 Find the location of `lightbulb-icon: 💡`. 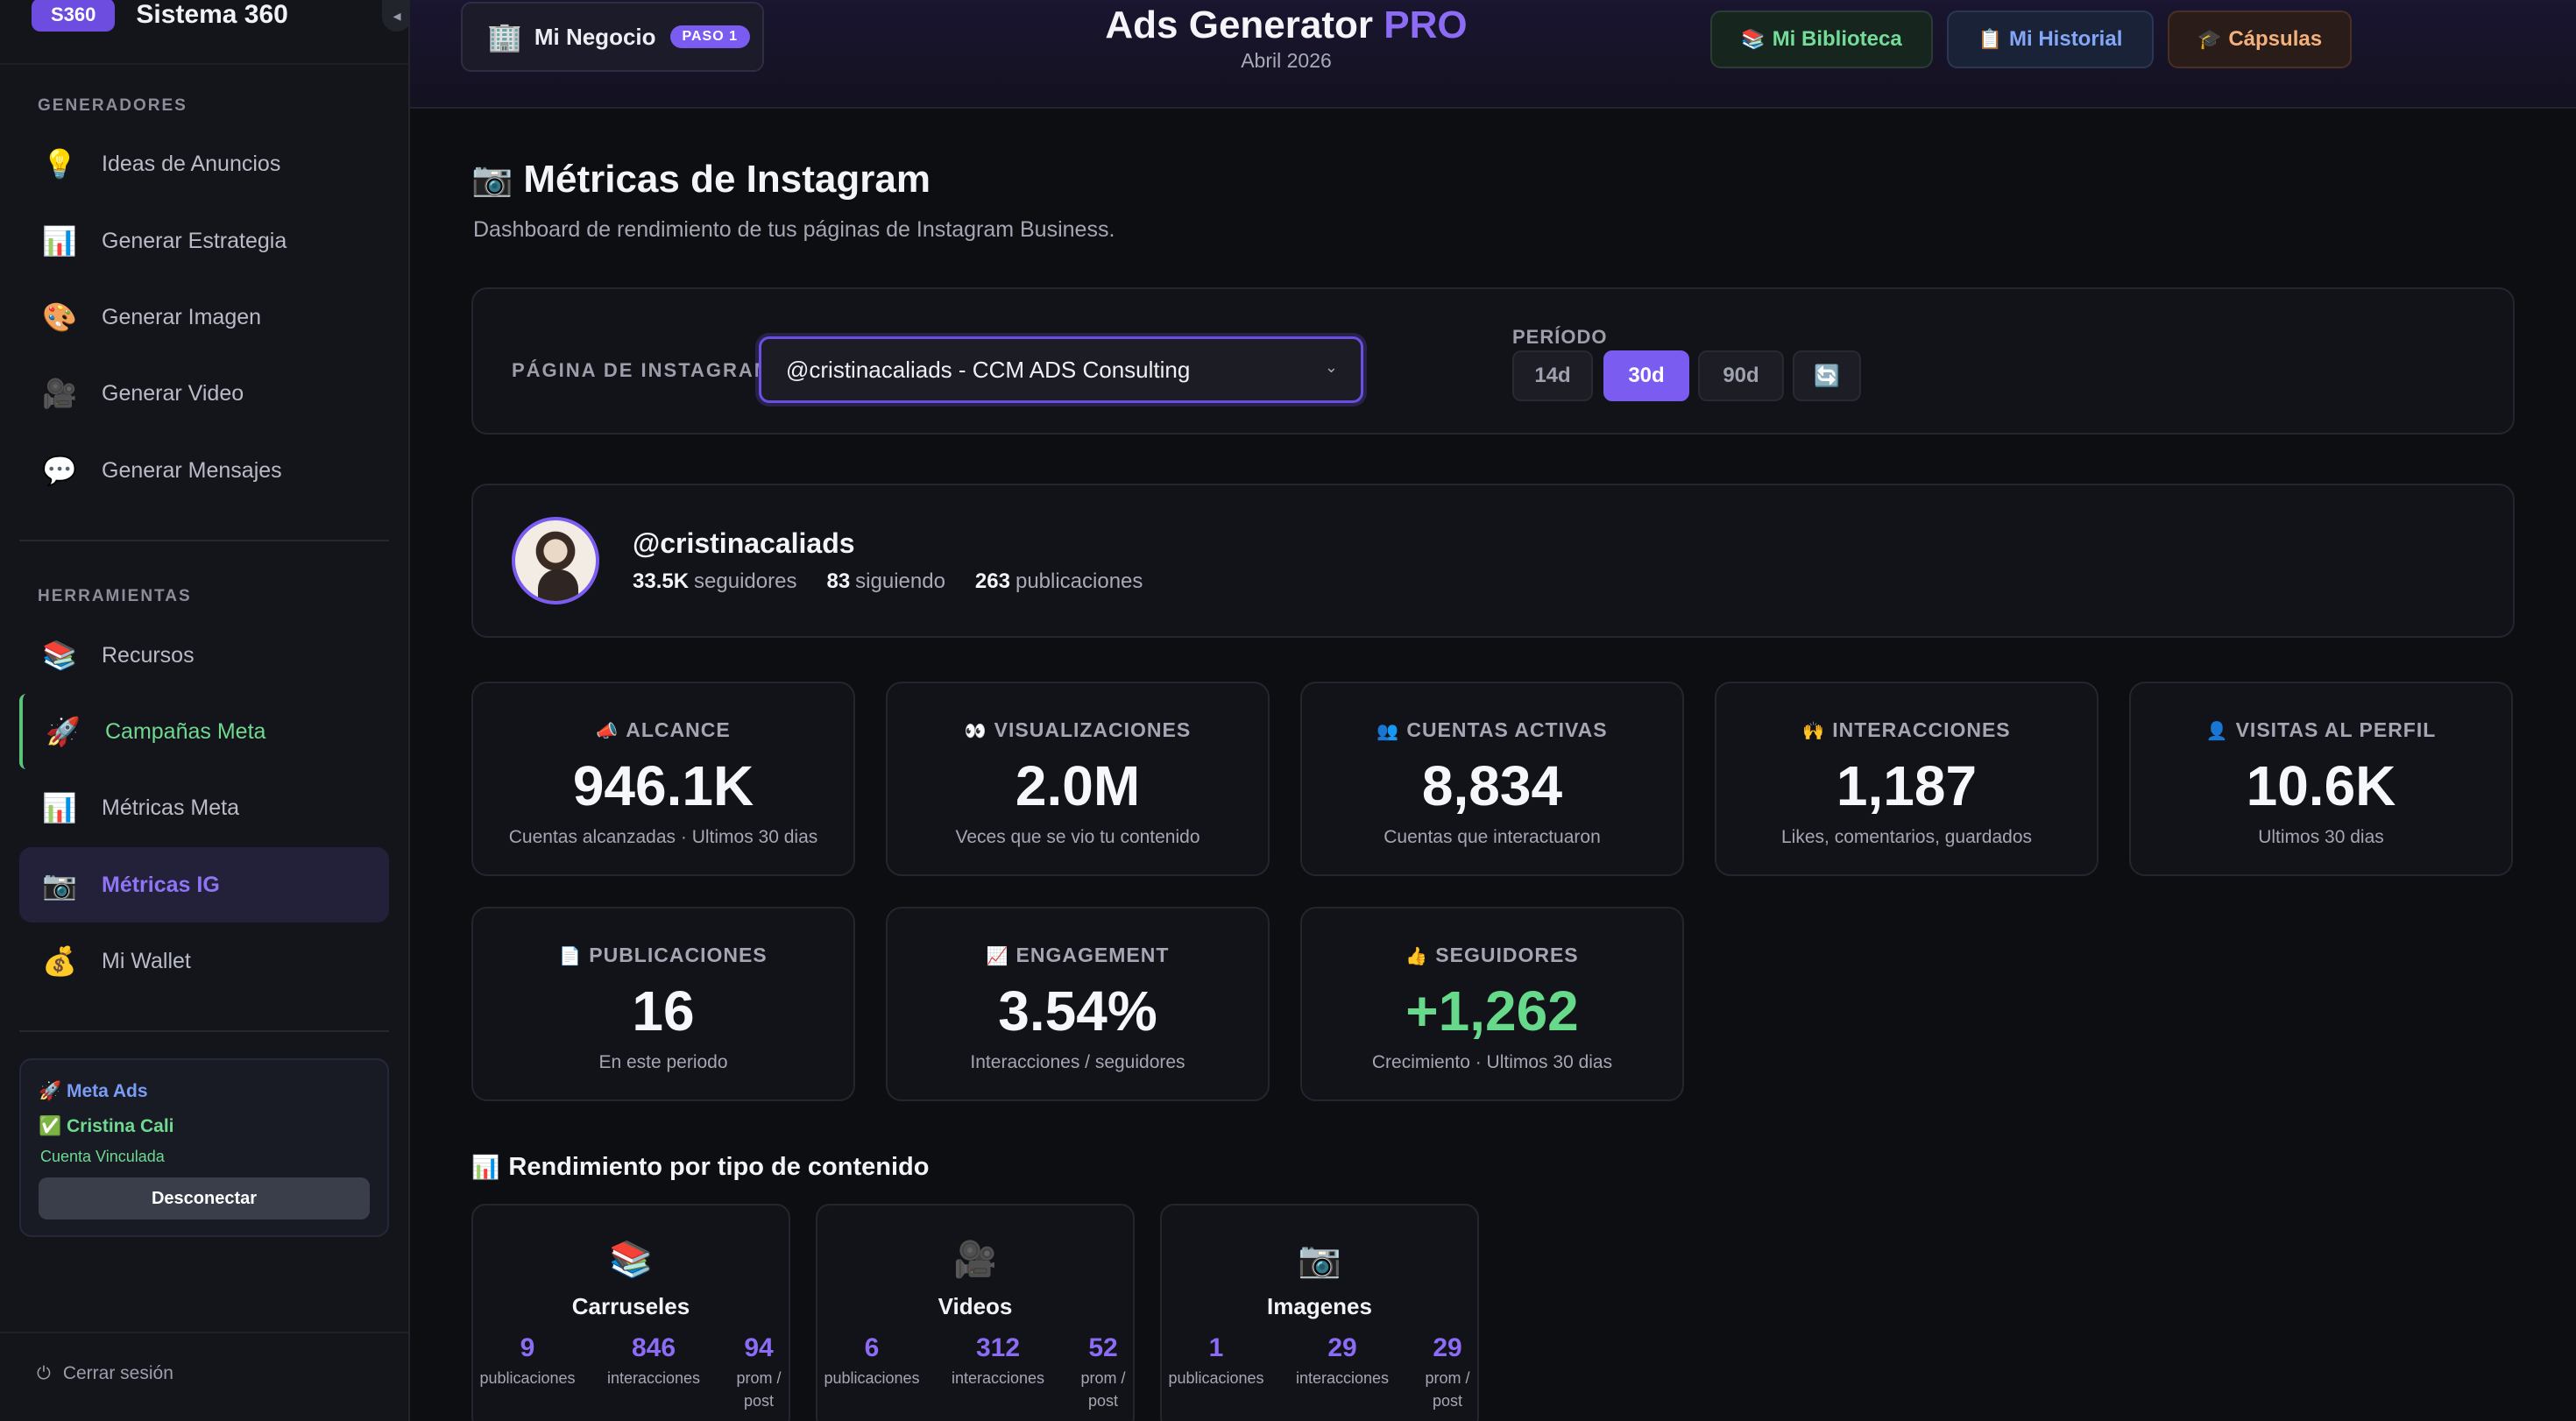

lightbulb-icon: 💡 is located at coordinates (59, 164).